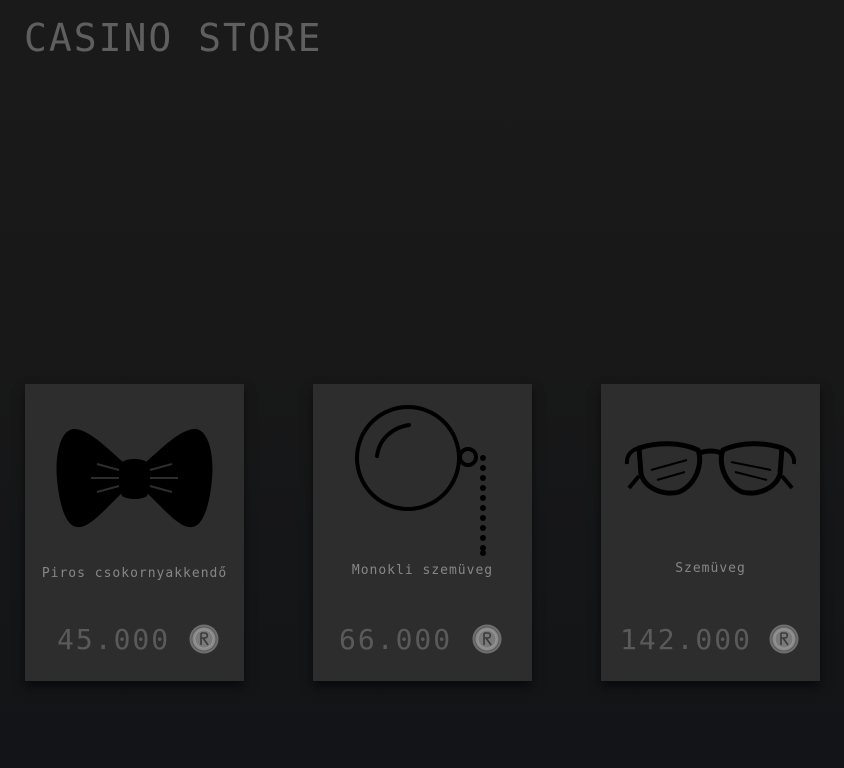  What do you see at coordinates (173, 38) in the screenshot?
I see `page-title: CASINO STORE` at bounding box center [173, 38].